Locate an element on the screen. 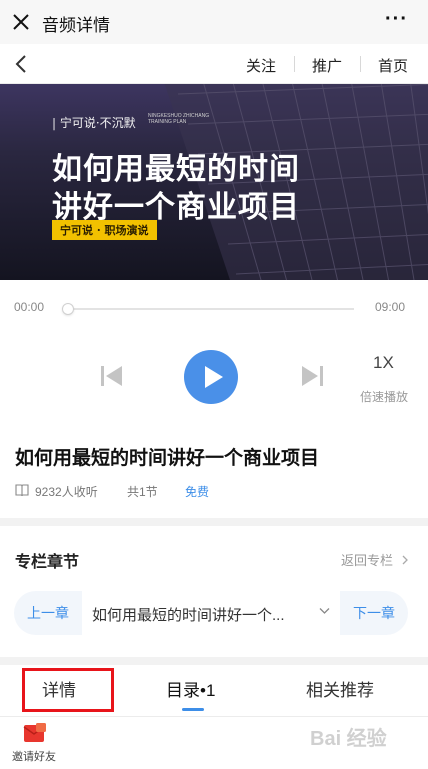  invite-friends-label: 邀请好友 is located at coordinates (34, 756).